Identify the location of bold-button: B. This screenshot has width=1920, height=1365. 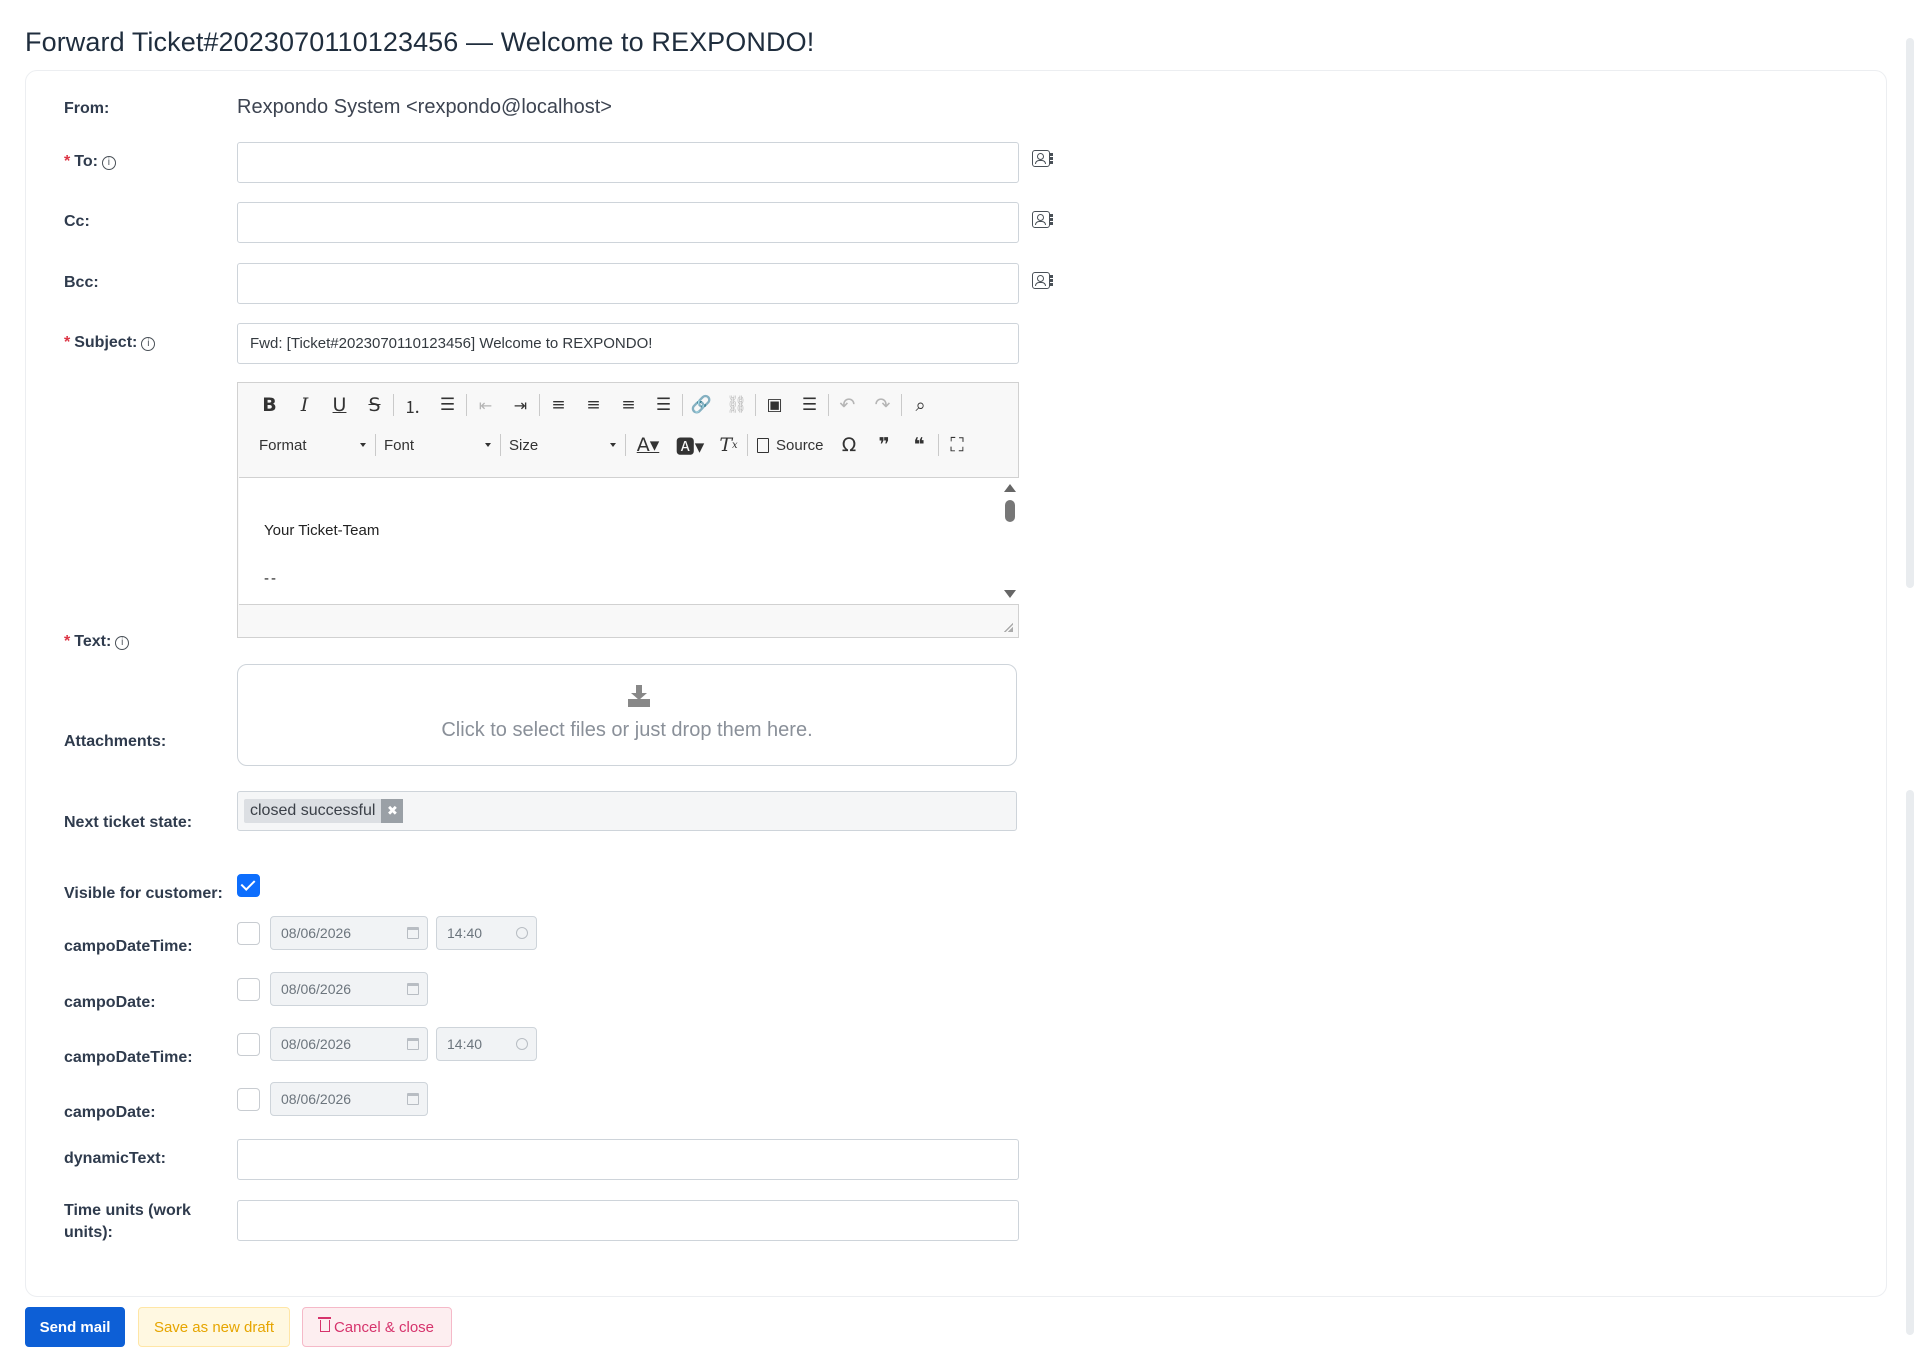
(269, 405).